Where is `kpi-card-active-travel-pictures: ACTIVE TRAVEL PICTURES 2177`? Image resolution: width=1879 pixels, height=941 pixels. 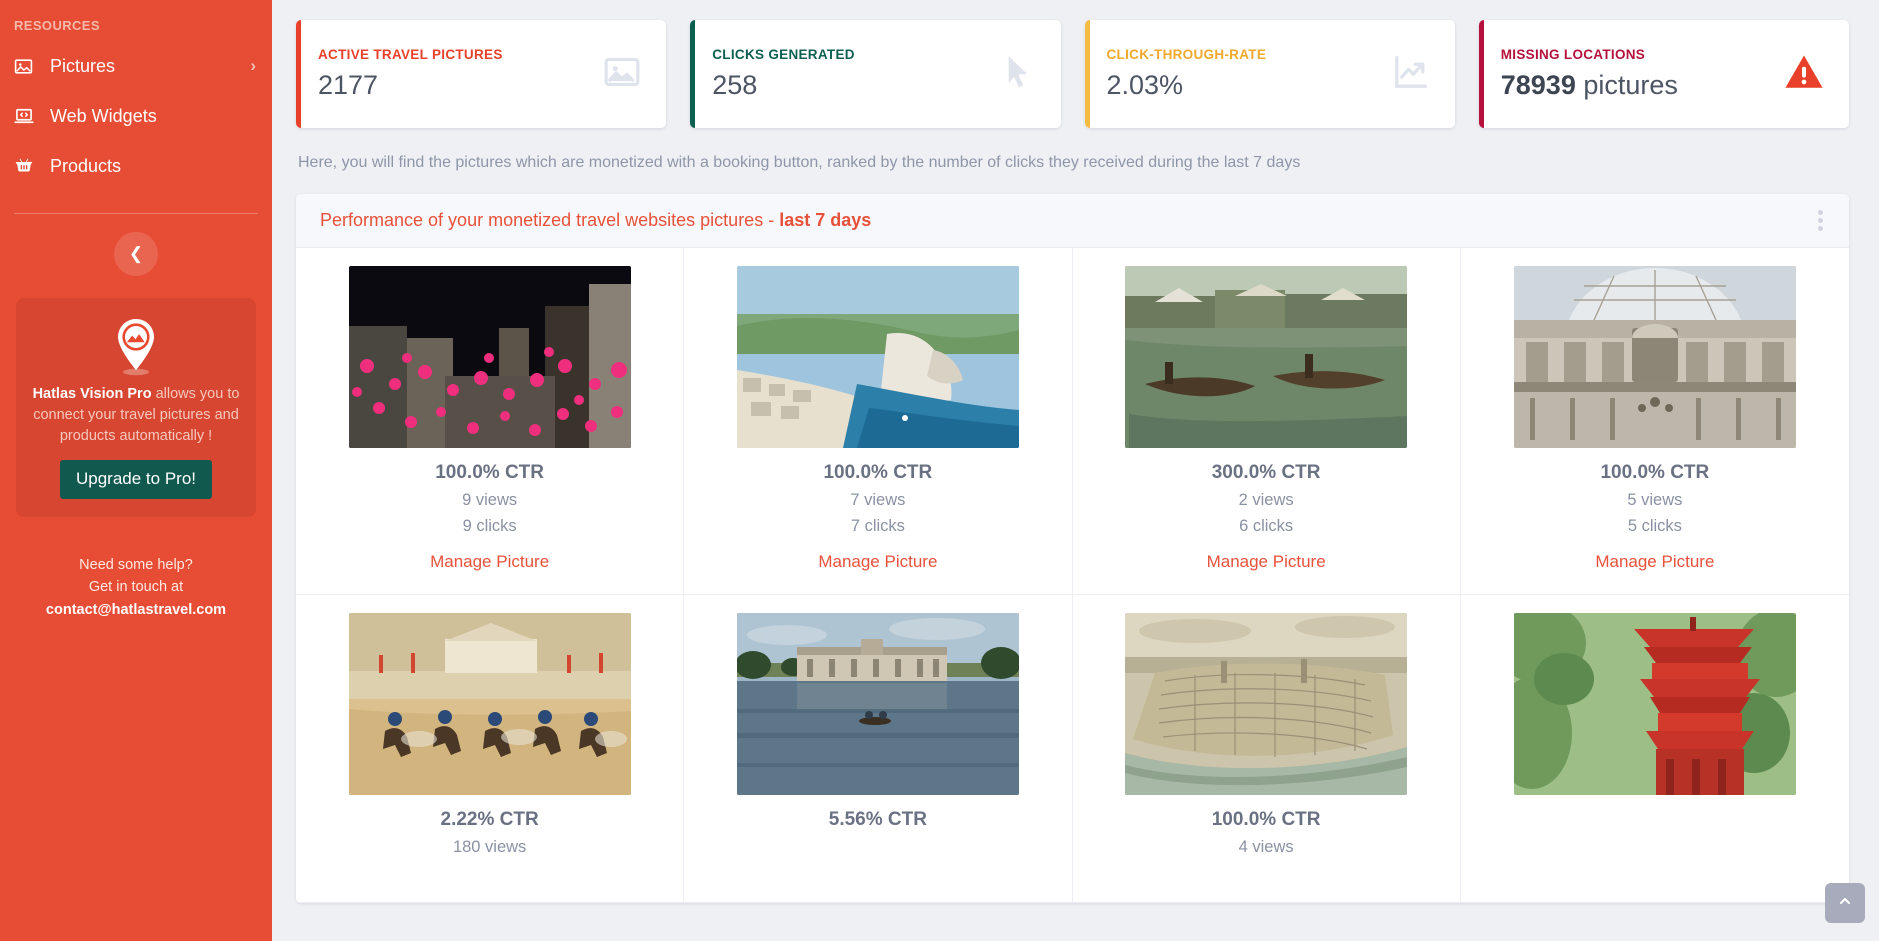
kpi-card-active-travel-pictures: ACTIVE TRAVEL PICTURES 2177 is located at coordinates (481, 74).